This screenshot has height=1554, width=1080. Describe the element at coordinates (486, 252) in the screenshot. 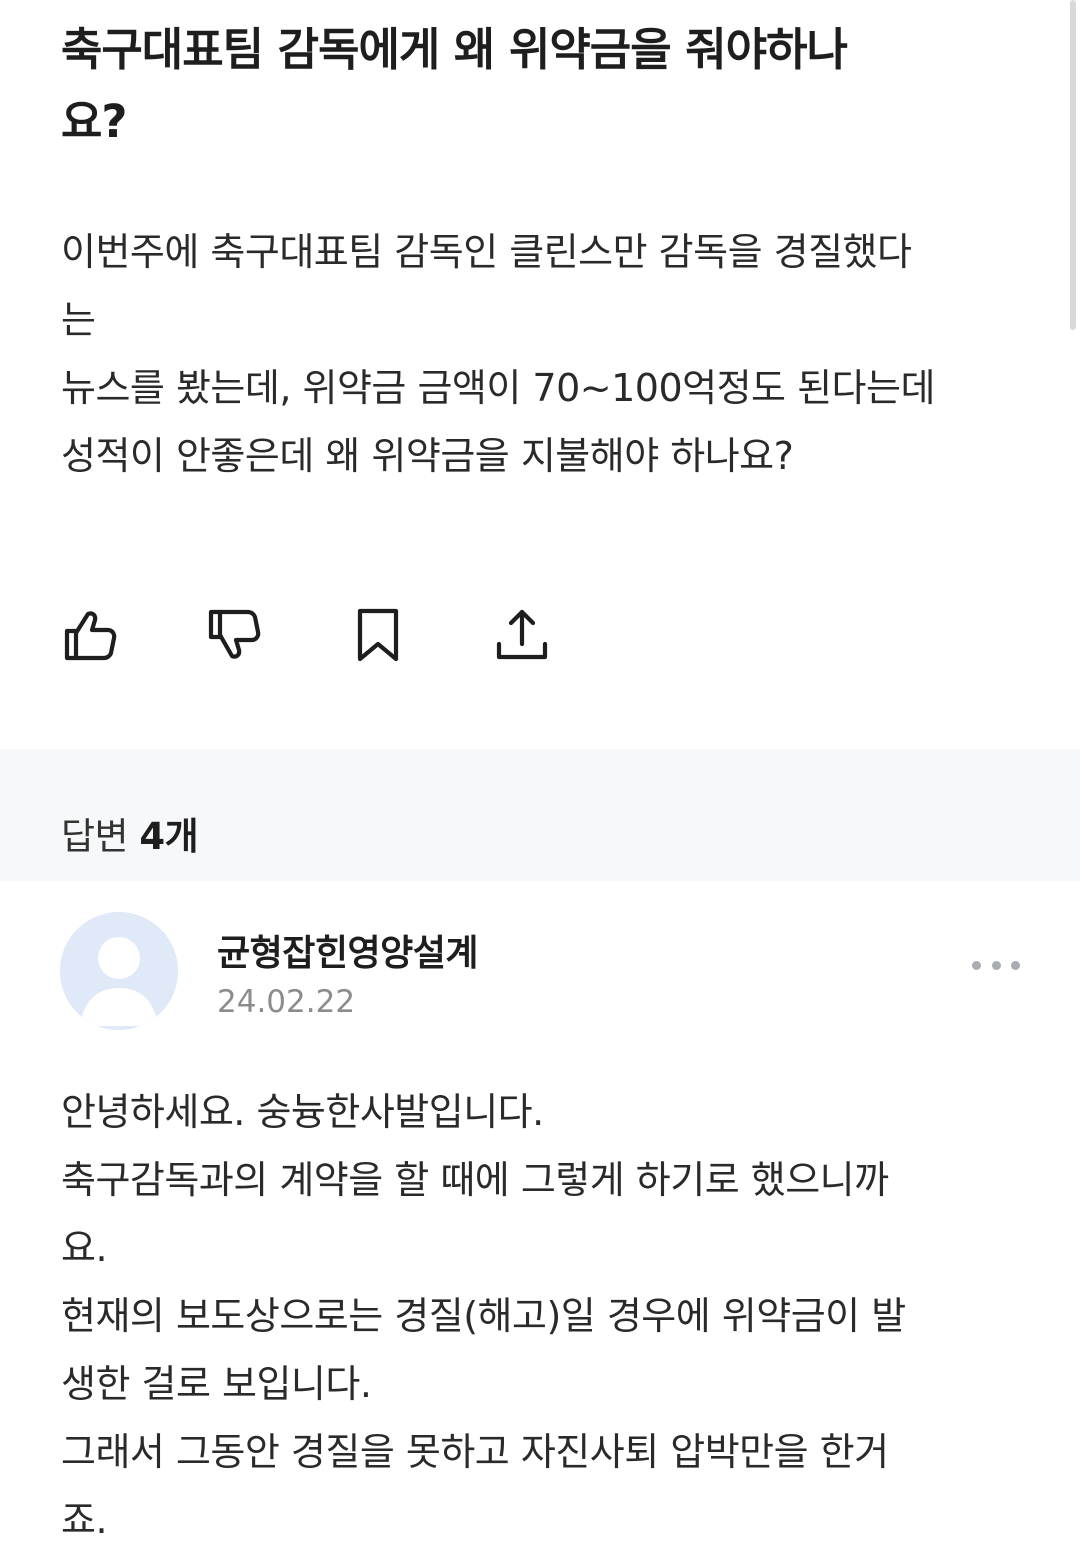

I see `question-body-line: 이번주에 축구대표팀 감독인 클린스만 감독을 경질했다` at that location.